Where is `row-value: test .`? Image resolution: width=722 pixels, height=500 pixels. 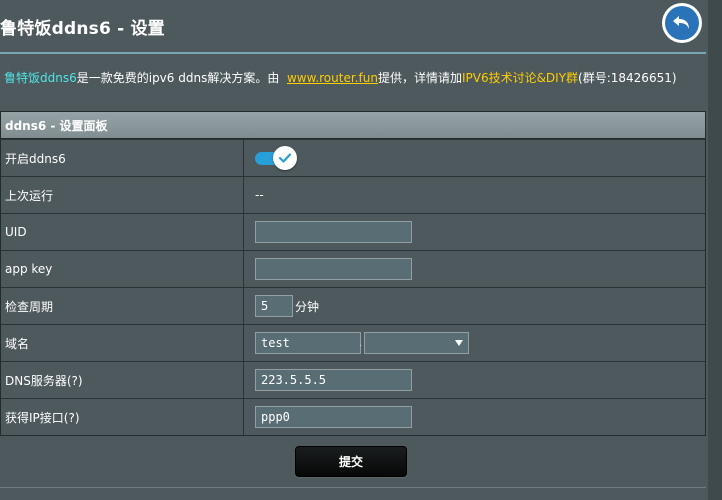
row-value: test . is located at coordinates (474, 343).